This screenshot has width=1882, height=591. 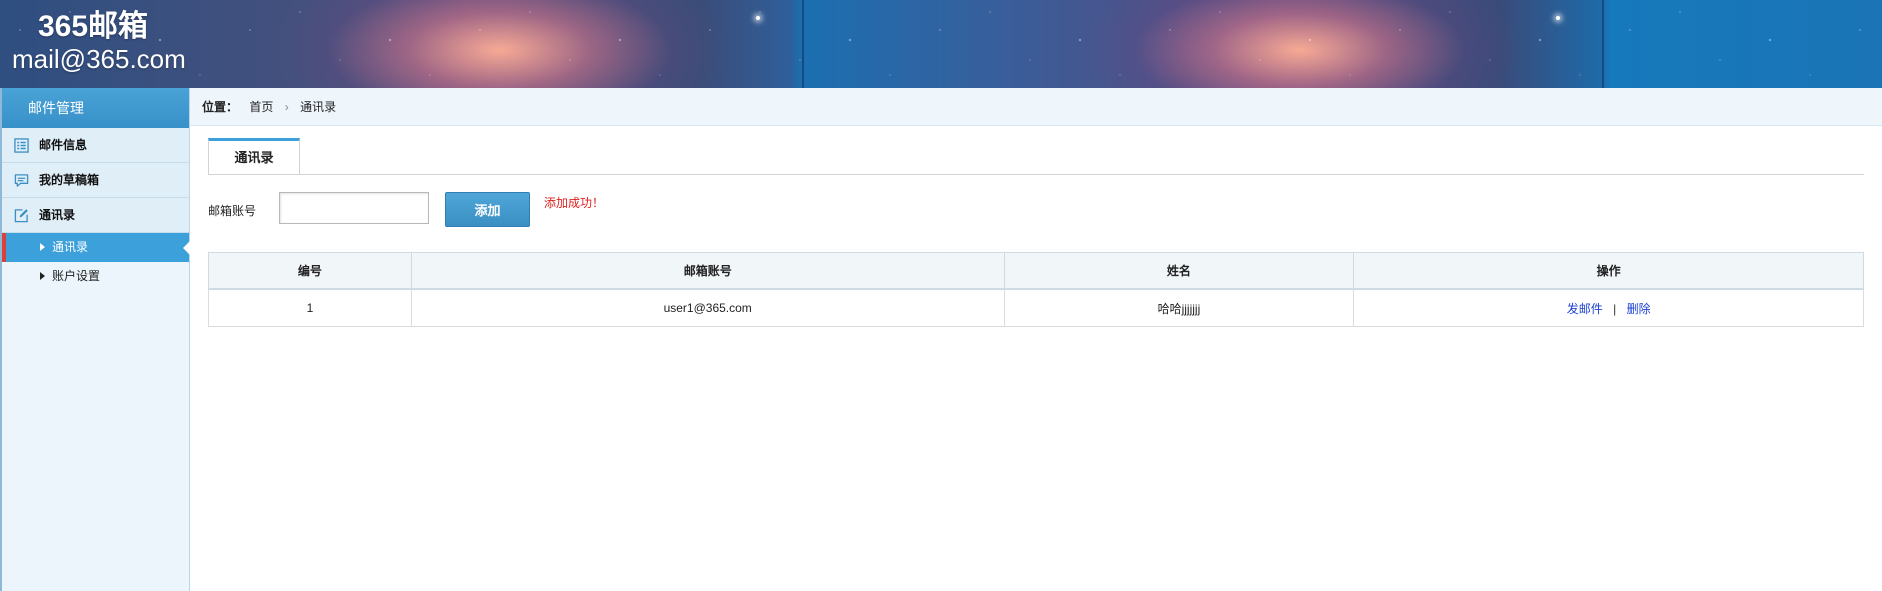 I want to click on account-label: 邮箱账号, so click(x=232, y=211).